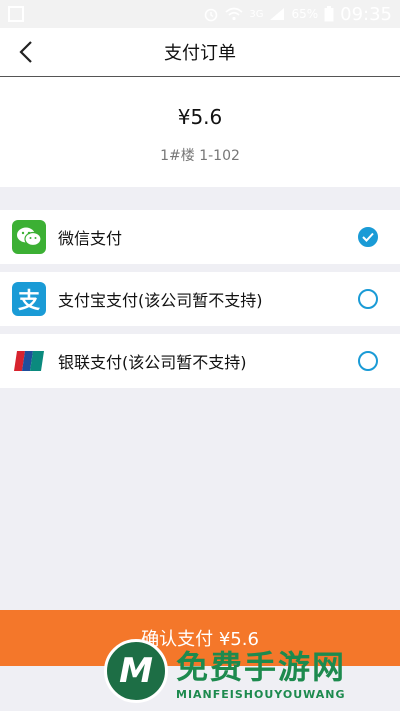  What do you see at coordinates (256, 14) in the screenshot?
I see `network-type-label: 3G` at bounding box center [256, 14].